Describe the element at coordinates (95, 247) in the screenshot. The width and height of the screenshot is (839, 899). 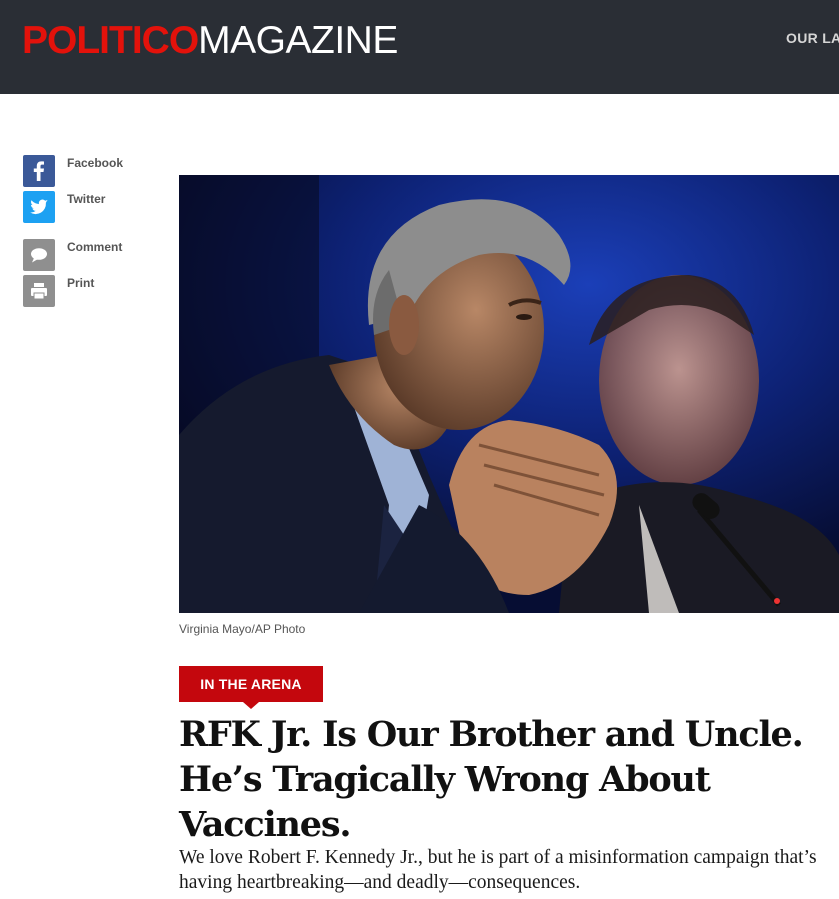
I see `comment-label: Comment` at that location.